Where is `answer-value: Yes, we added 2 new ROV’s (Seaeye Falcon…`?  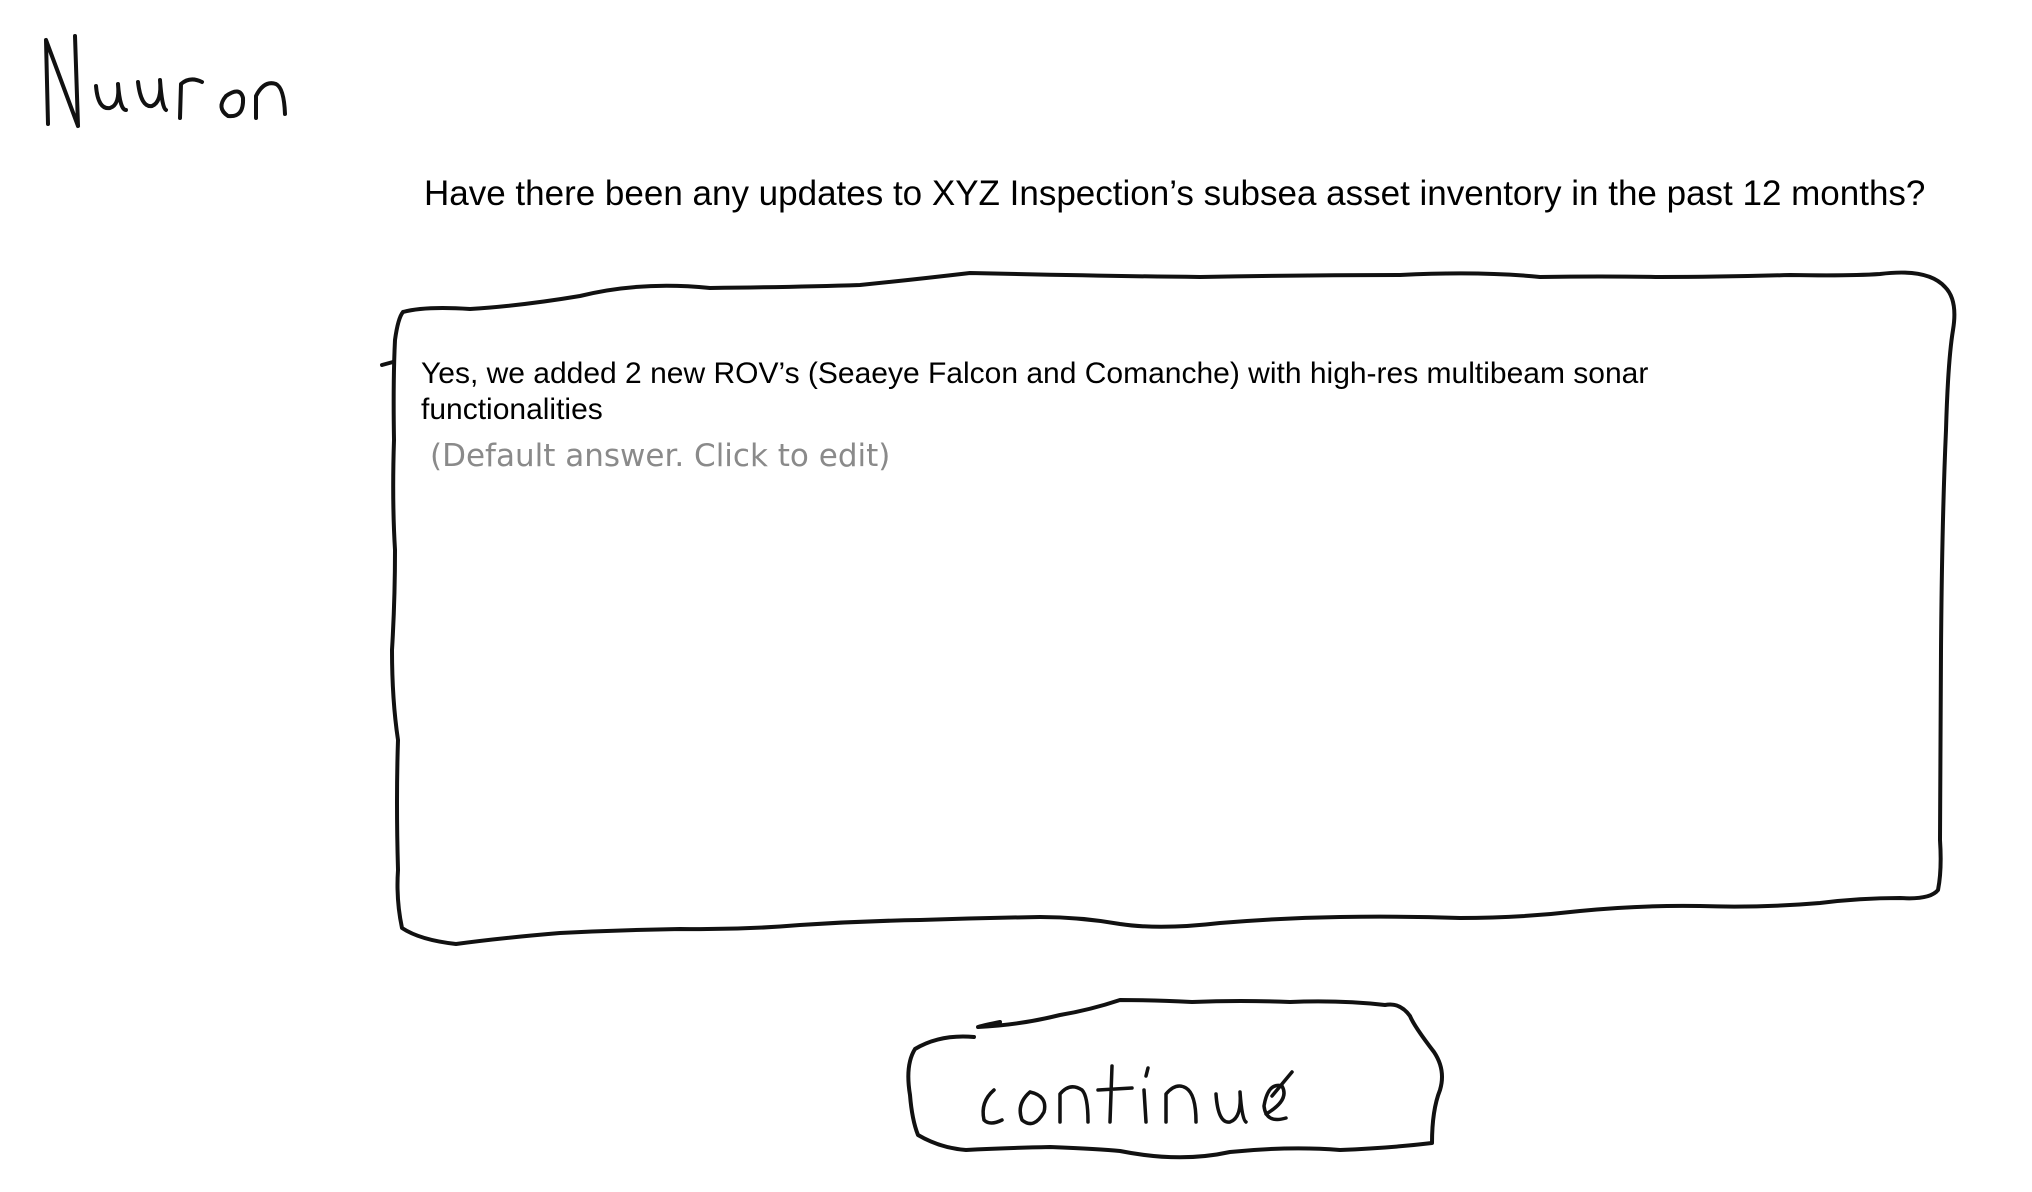
answer-value: Yes, we added 2 new ROV’s (Seaeye Falcon… is located at coordinates (1091, 392).